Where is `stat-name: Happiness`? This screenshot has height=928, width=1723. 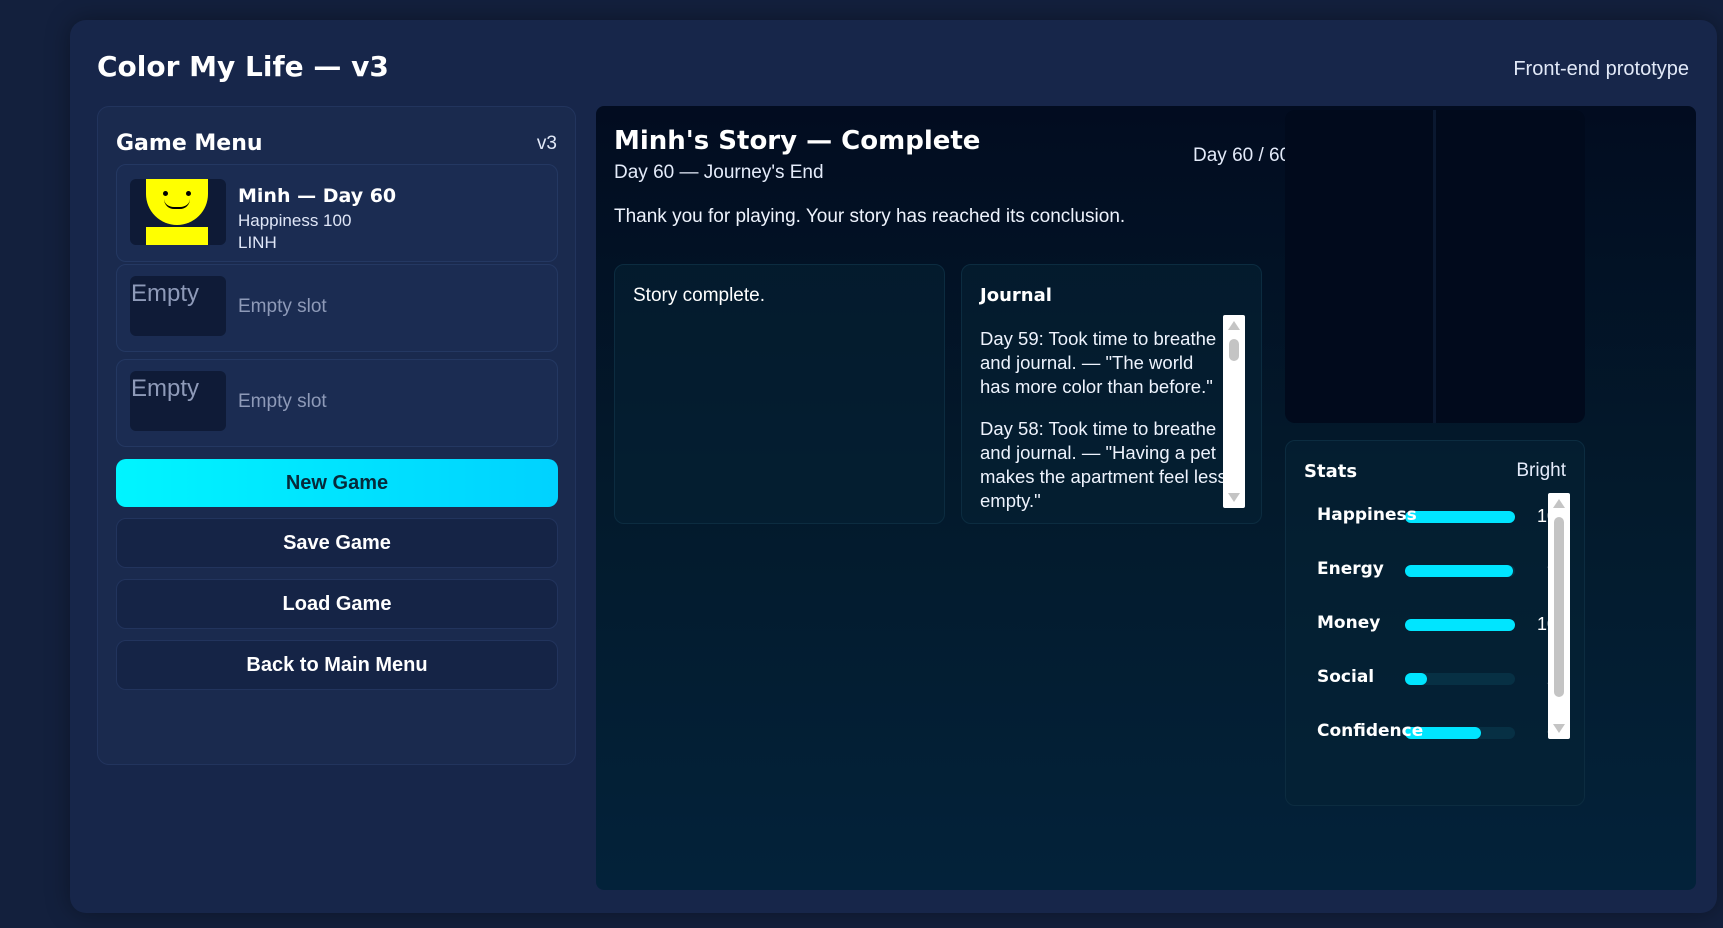
stat-name: Happiness is located at coordinates (1367, 515).